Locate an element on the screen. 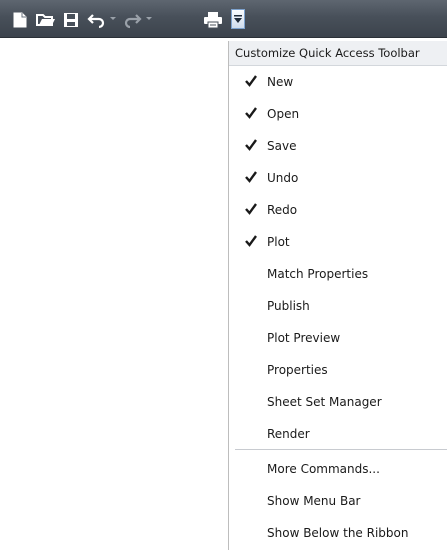  redo-dropdown-icon is located at coordinates (149, 18).